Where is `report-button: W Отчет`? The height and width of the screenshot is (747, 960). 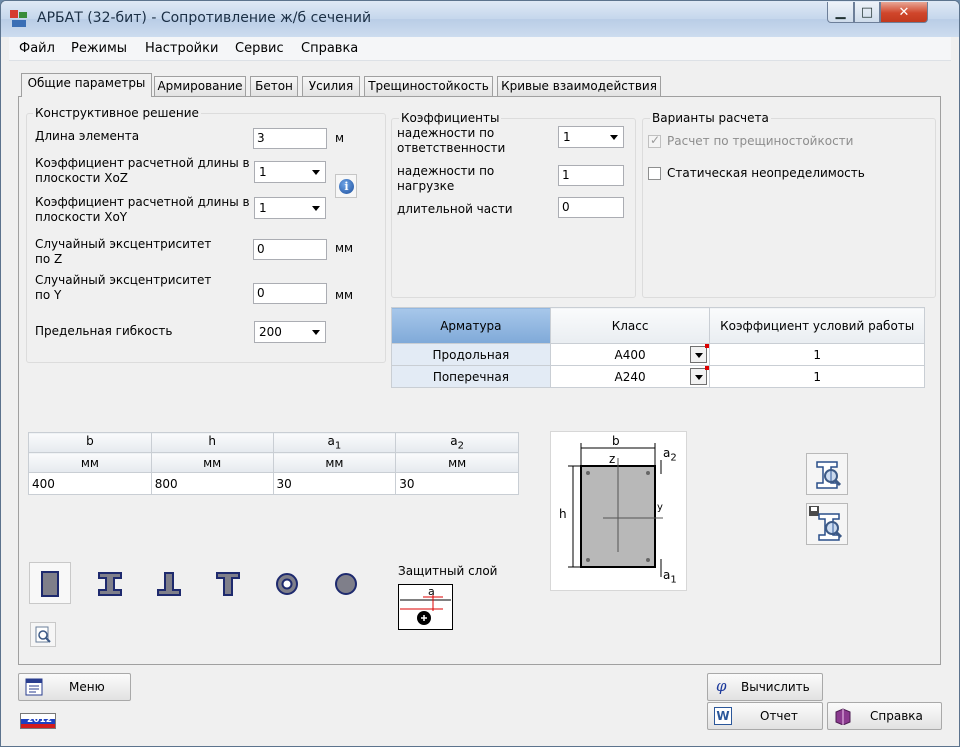 report-button: W Отчет is located at coordinates (765, 716).